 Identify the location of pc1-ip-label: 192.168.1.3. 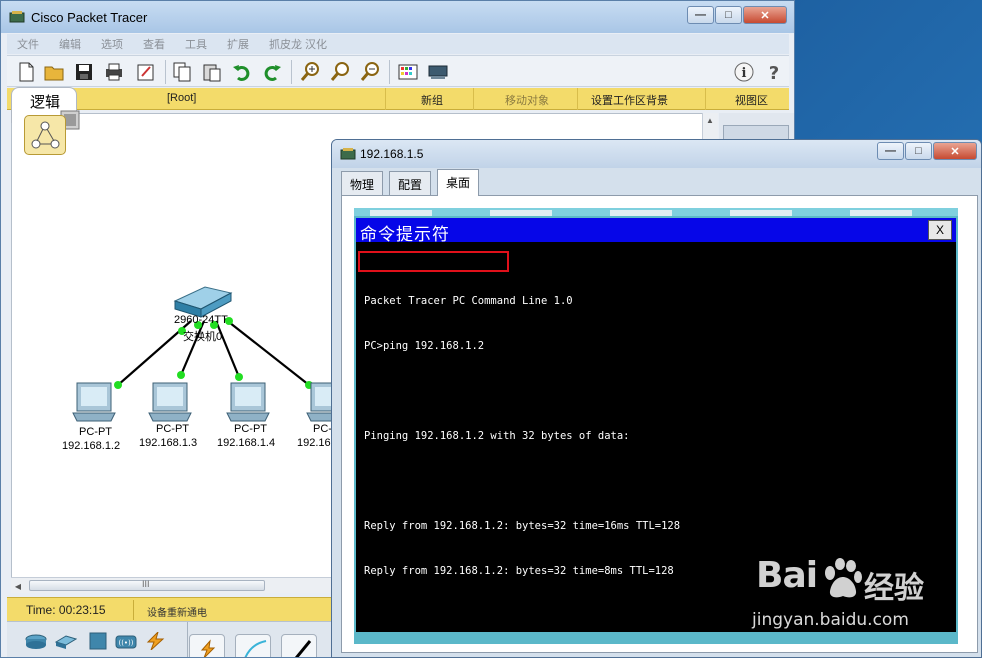
(168, 443).